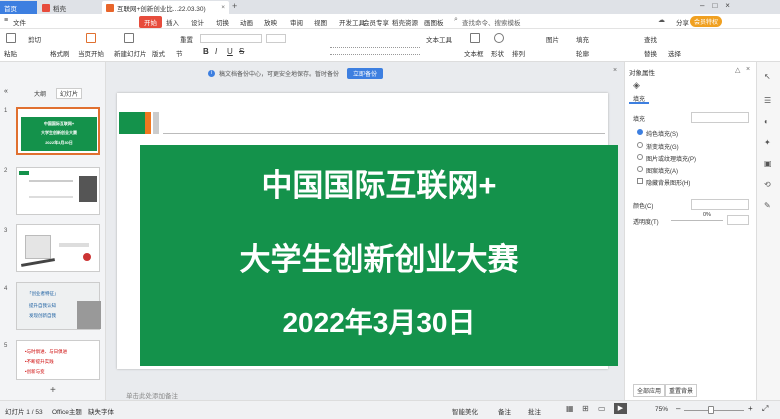 The image size is (780, 419). What do you see at coordinates (246, 22) in the screenshot?
I see `menu-animation: 动画` at bounding box center [246, 22].